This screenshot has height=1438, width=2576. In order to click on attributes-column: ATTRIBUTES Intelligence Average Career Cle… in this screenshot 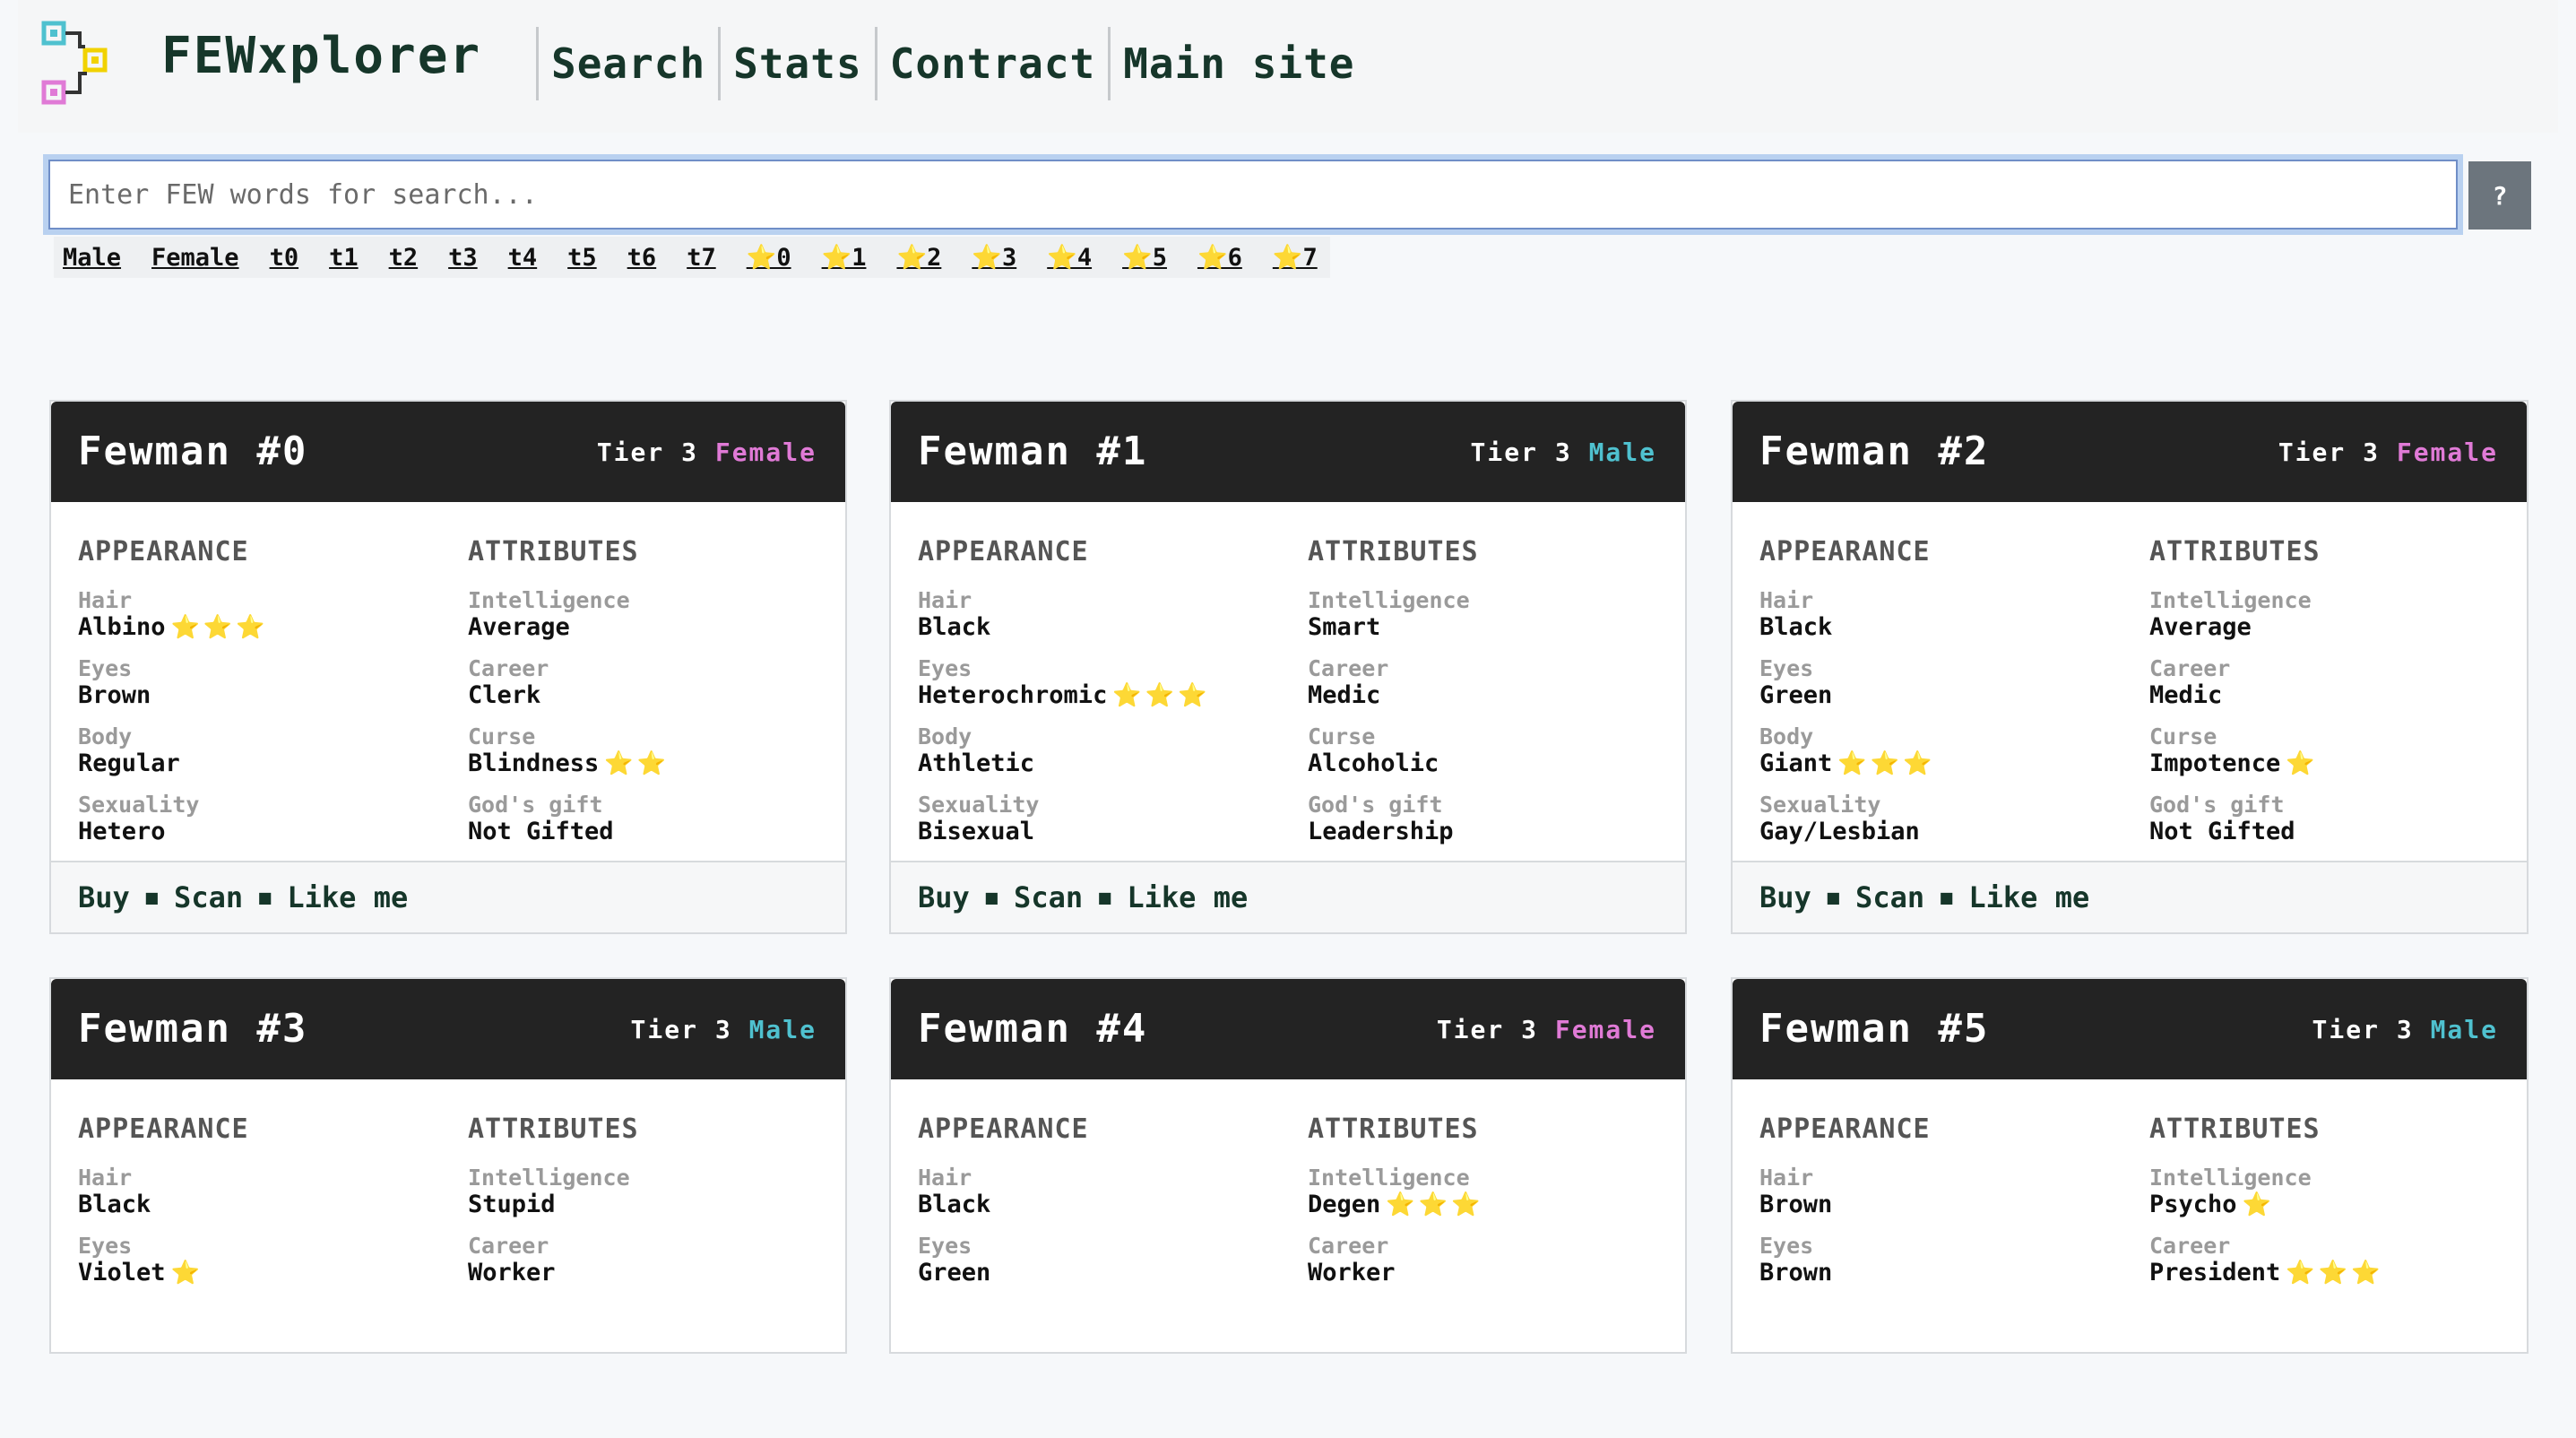, I will do `click(569, 698)`.